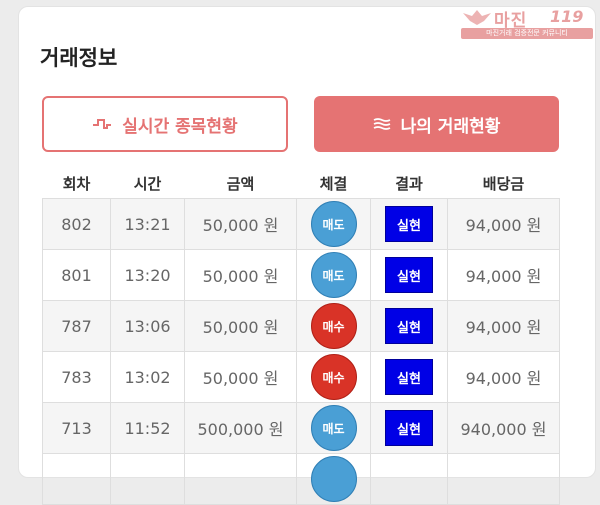  I want to click on time-cell, so click(147, 479).